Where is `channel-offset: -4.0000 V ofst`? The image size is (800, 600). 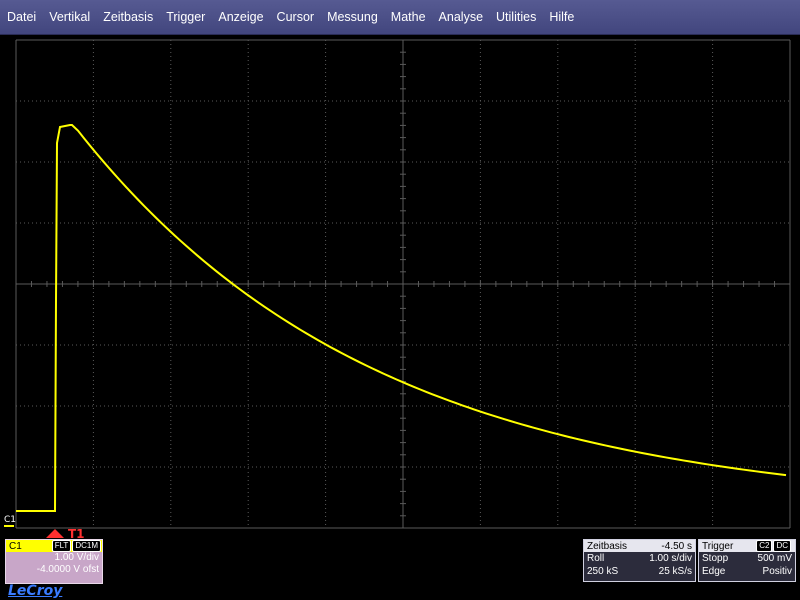 channel-offset: -4.0000 V ofst is located at coordinates (67, 569).